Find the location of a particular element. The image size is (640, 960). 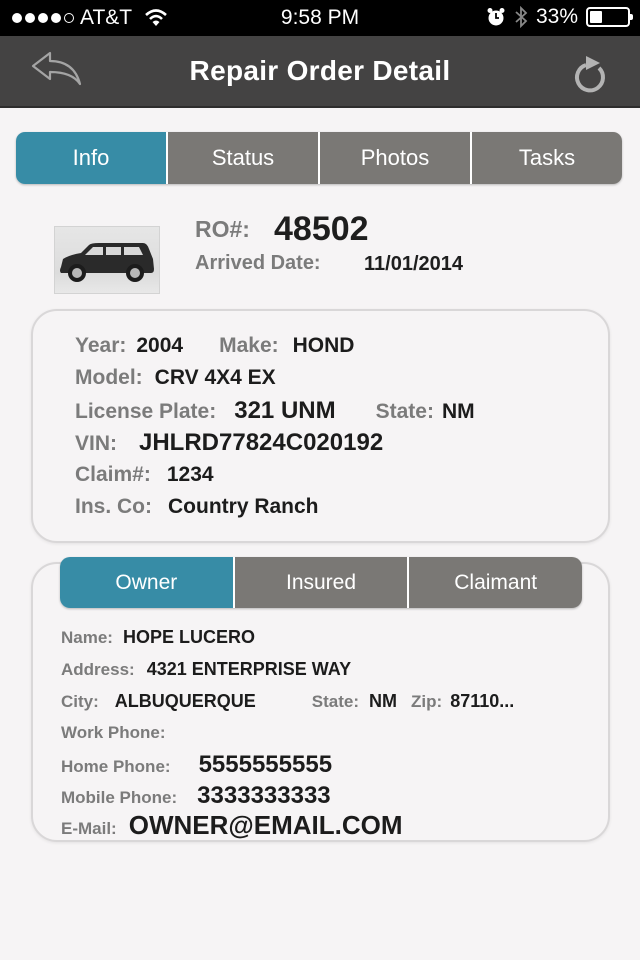

city-value: ALBUQUERQUE is located at coordinates (185, 701).